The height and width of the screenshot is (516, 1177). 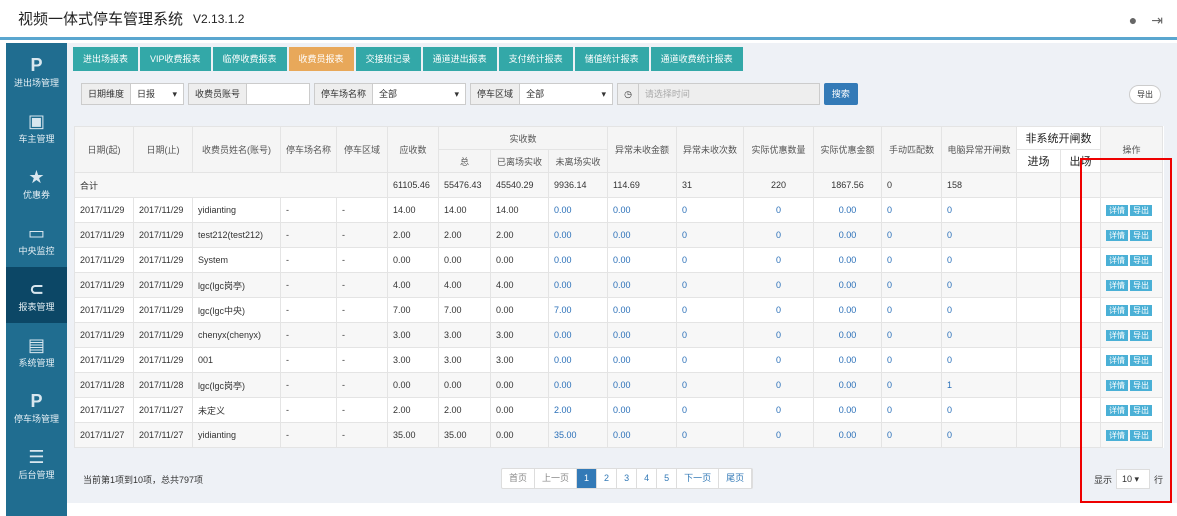 What do you see at coordinates (542, 94) in the screenshot?
I see `park-area-select: 停车区域 全部 ▾` at bounding box center [542, 94].